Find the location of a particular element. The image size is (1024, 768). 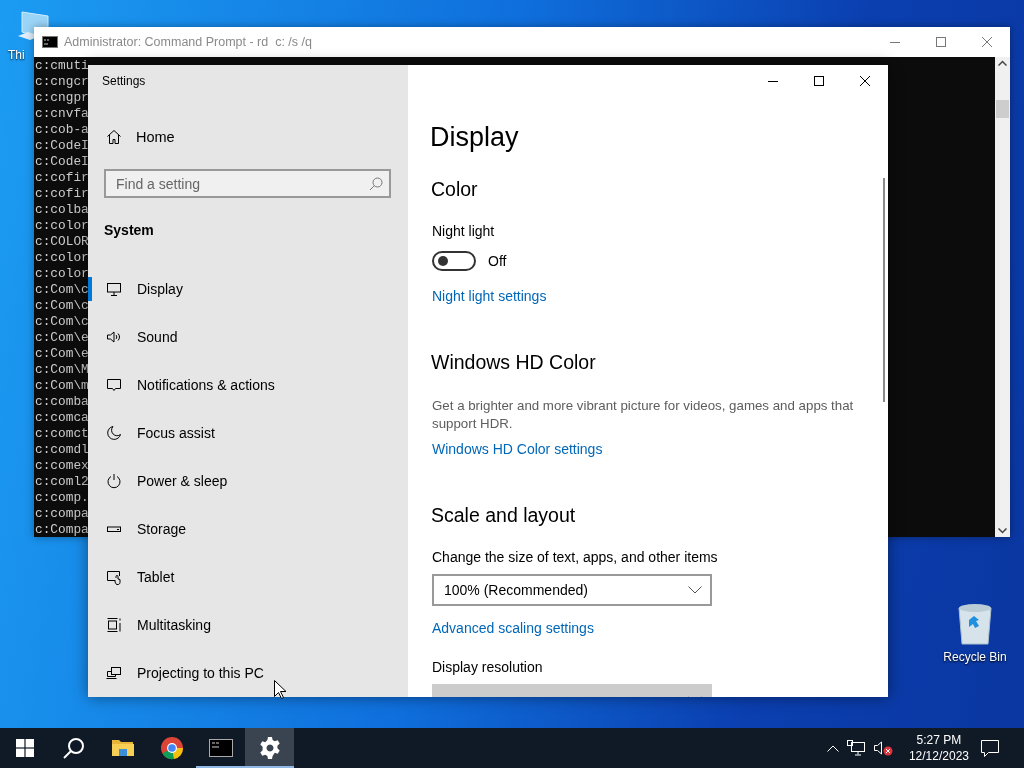

power-icon is located at coordinates (114, 481).